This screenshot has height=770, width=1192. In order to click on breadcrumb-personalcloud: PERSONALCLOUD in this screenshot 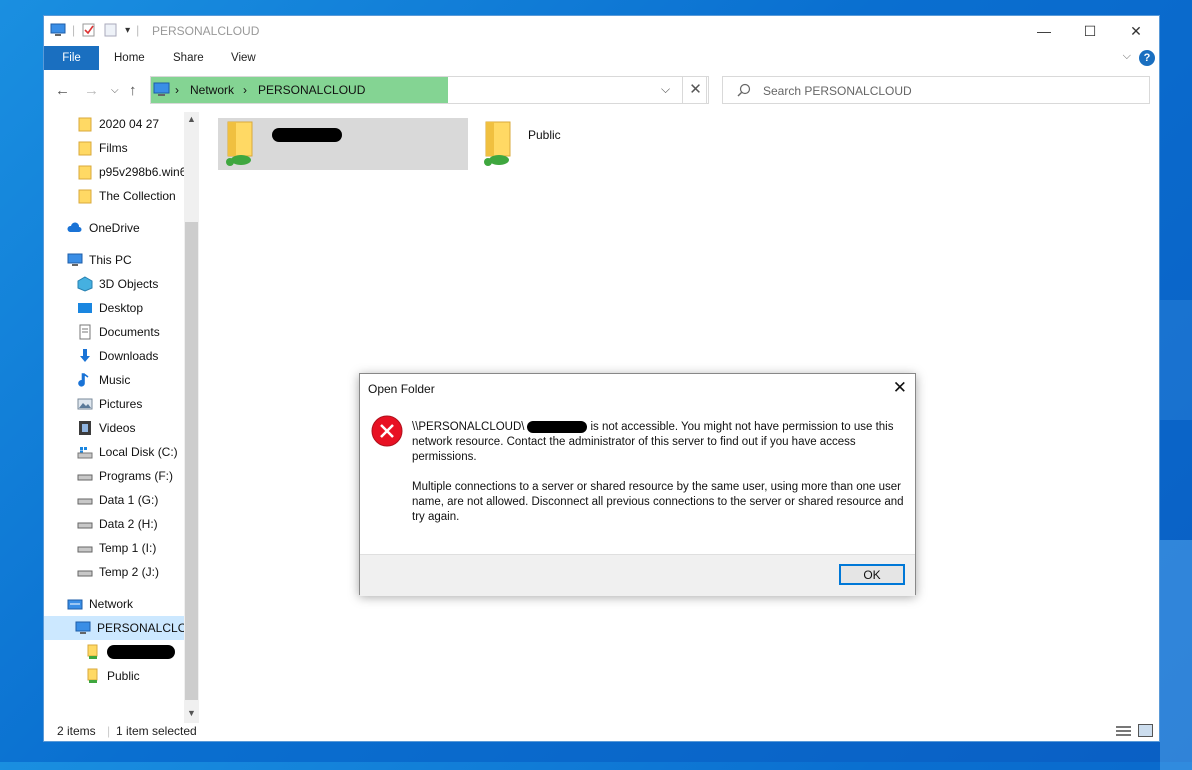, I will do `click(311, 90)`.